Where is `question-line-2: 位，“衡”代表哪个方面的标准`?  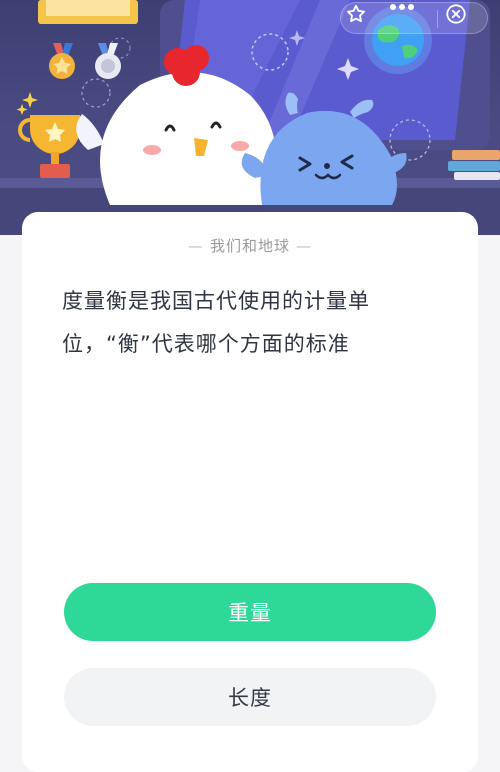
question-line-2: 位，“衡”代表哪个方面的标准 is located at coordinates (206, 344).